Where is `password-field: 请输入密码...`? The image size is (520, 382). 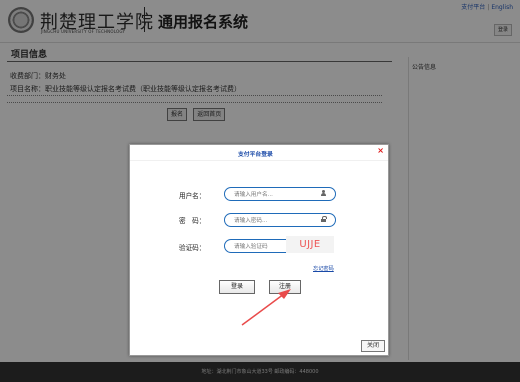 password-field: 请输入密码... is located at coordinates (280, 220).